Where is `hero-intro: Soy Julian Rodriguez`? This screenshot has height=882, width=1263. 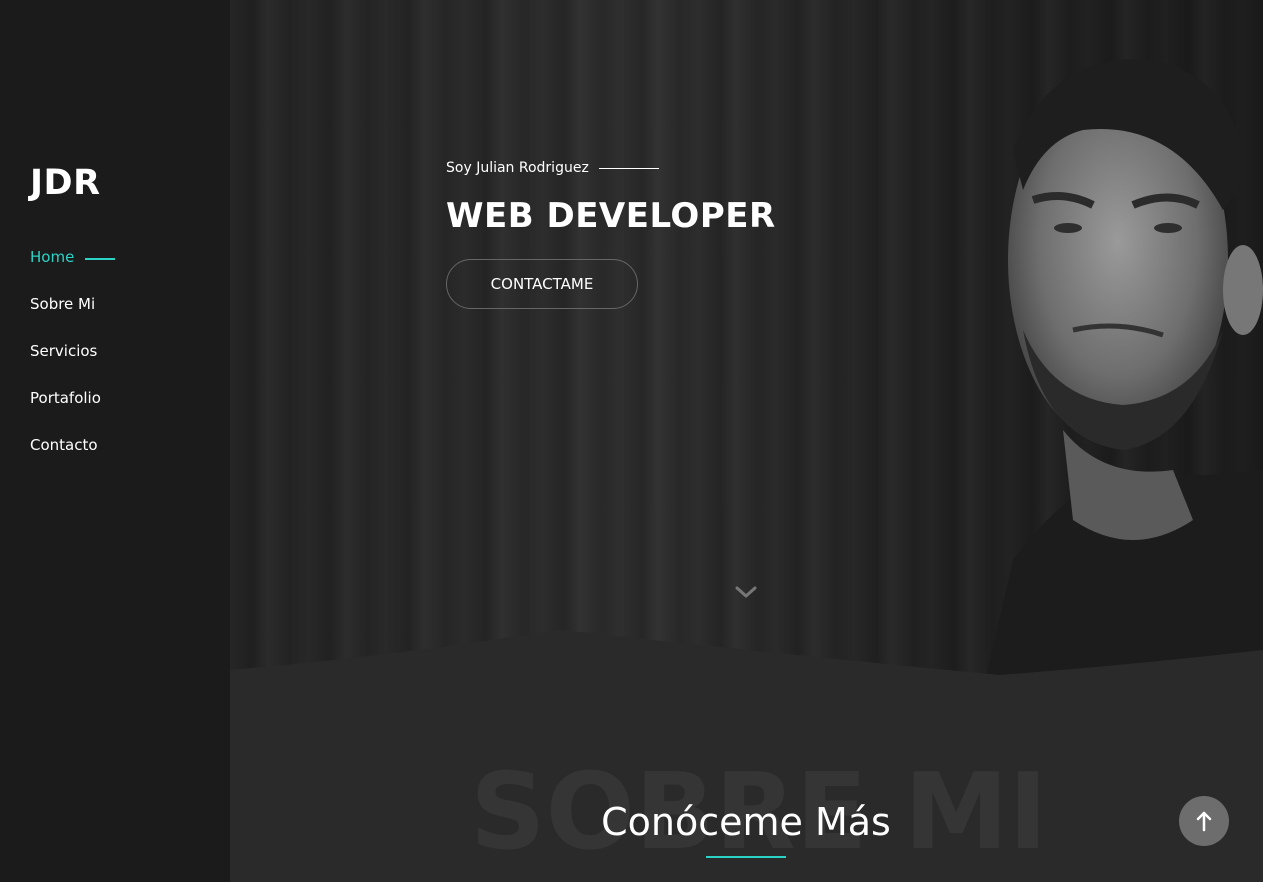 hero-intro: Soy Julian Rodriguez is located at coordinates (552, 168).